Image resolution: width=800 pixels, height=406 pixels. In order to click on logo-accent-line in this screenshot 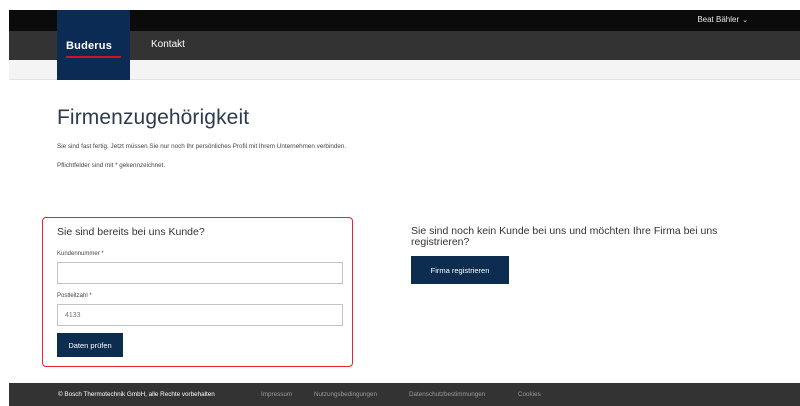, I will do `click(93, 57)`.